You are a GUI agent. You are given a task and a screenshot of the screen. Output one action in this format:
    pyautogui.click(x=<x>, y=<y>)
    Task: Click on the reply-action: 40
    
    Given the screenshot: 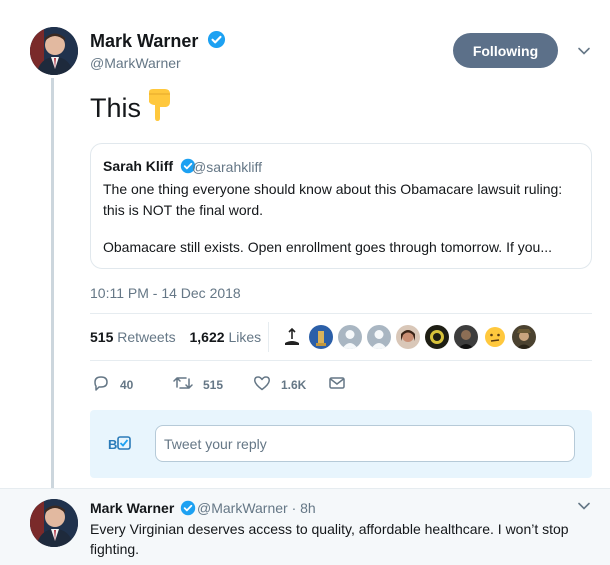 What is the action you would take?
    pyautogui.click(x=132, y=384)
    